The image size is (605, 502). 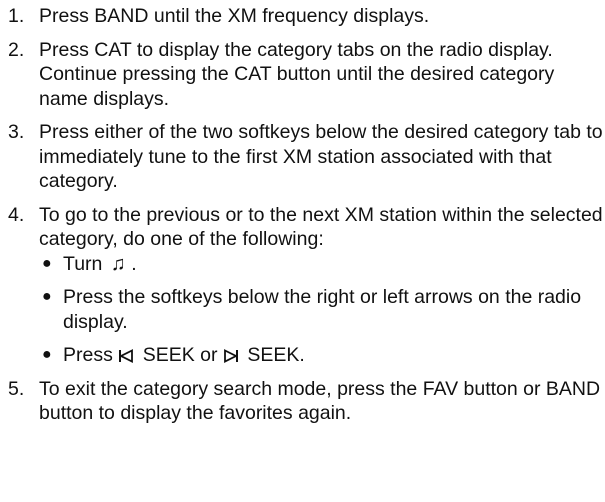 I want to click on seek-forward-label: SEEK., so click(x=276, y=355).